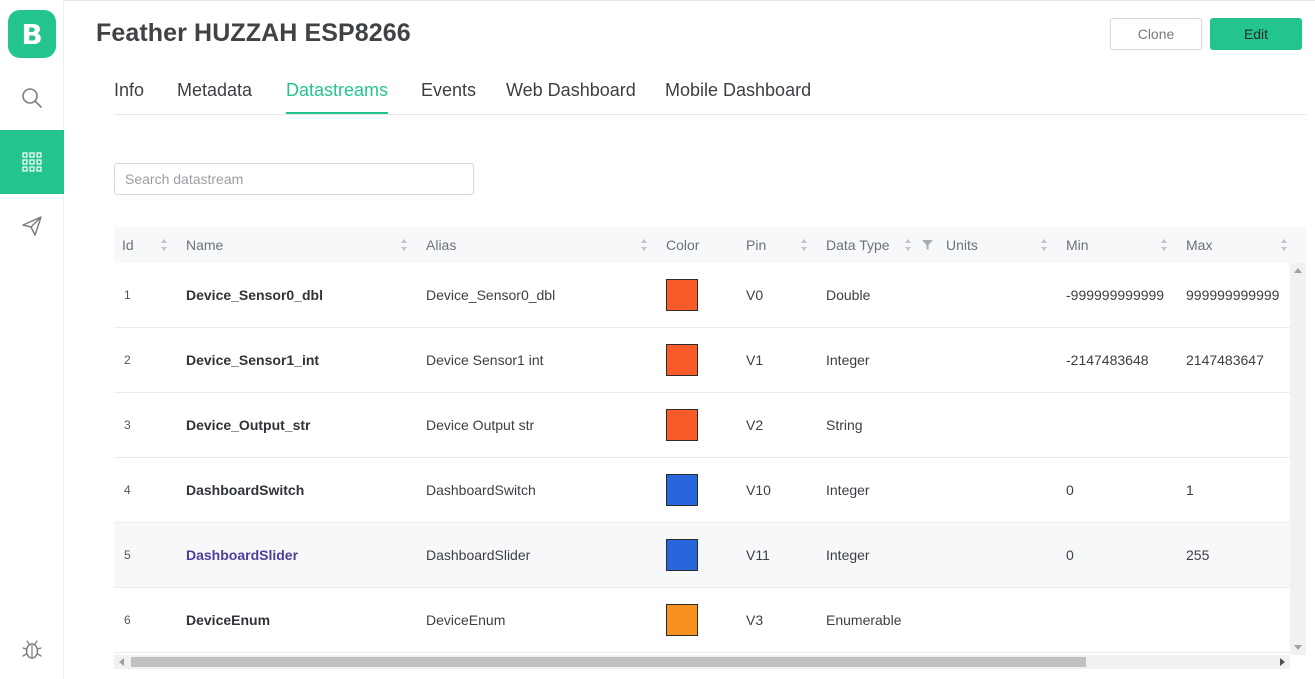 This screenshot has width=1315, height=679. I want to click on row-min: -999999999999, so click(1115, 295).